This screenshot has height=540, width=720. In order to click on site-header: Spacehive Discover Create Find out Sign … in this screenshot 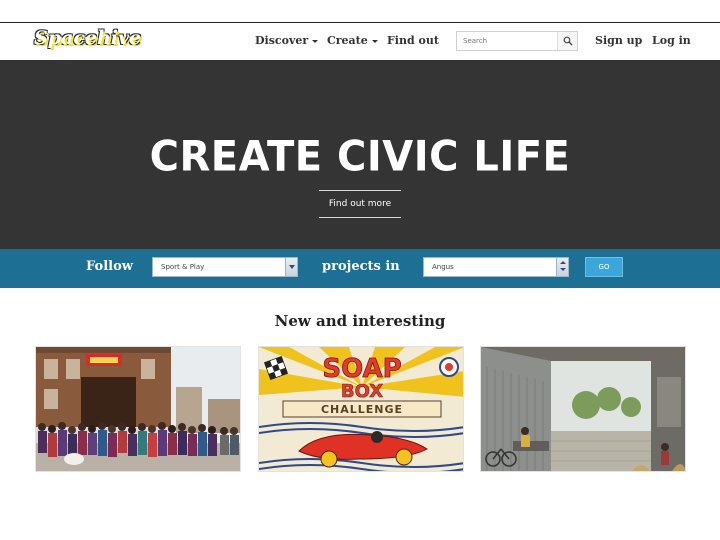, I will do `click(360, 41)`.